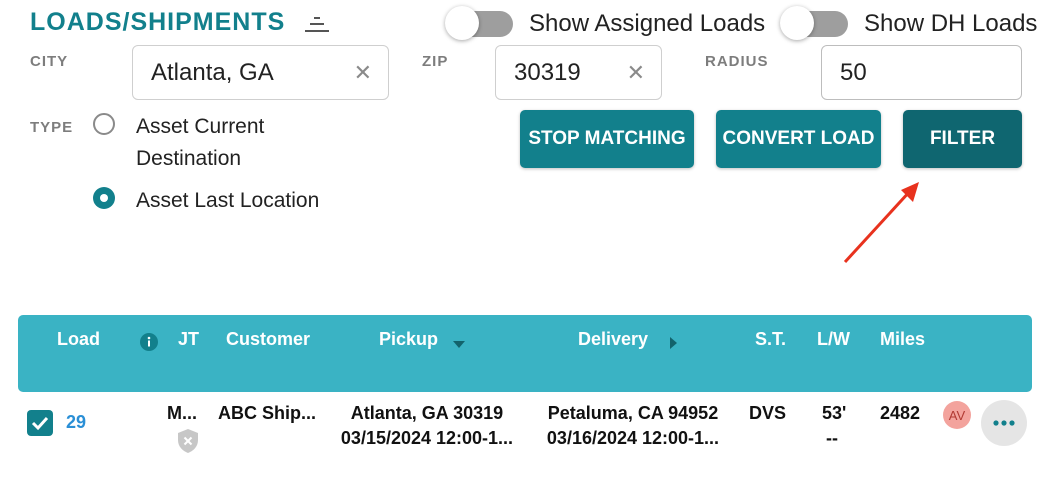  Describe the element at coordinates (962, 139) in the screenshot. I see `filter-button: FILTER` at that location.